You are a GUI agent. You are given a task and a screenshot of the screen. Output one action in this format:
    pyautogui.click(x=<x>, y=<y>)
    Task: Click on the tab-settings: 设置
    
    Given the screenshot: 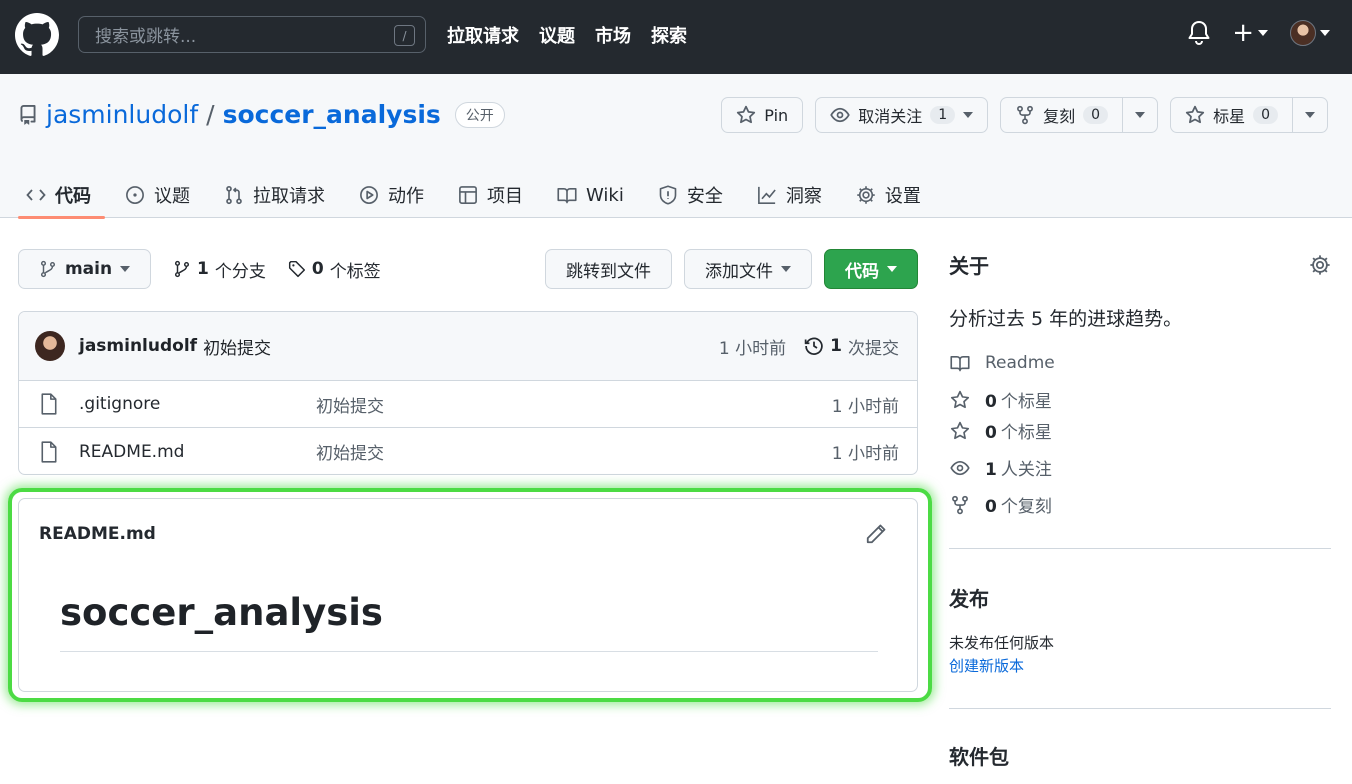 What is the action you would take?
    pyautogui.click(x=891, y=195)
    